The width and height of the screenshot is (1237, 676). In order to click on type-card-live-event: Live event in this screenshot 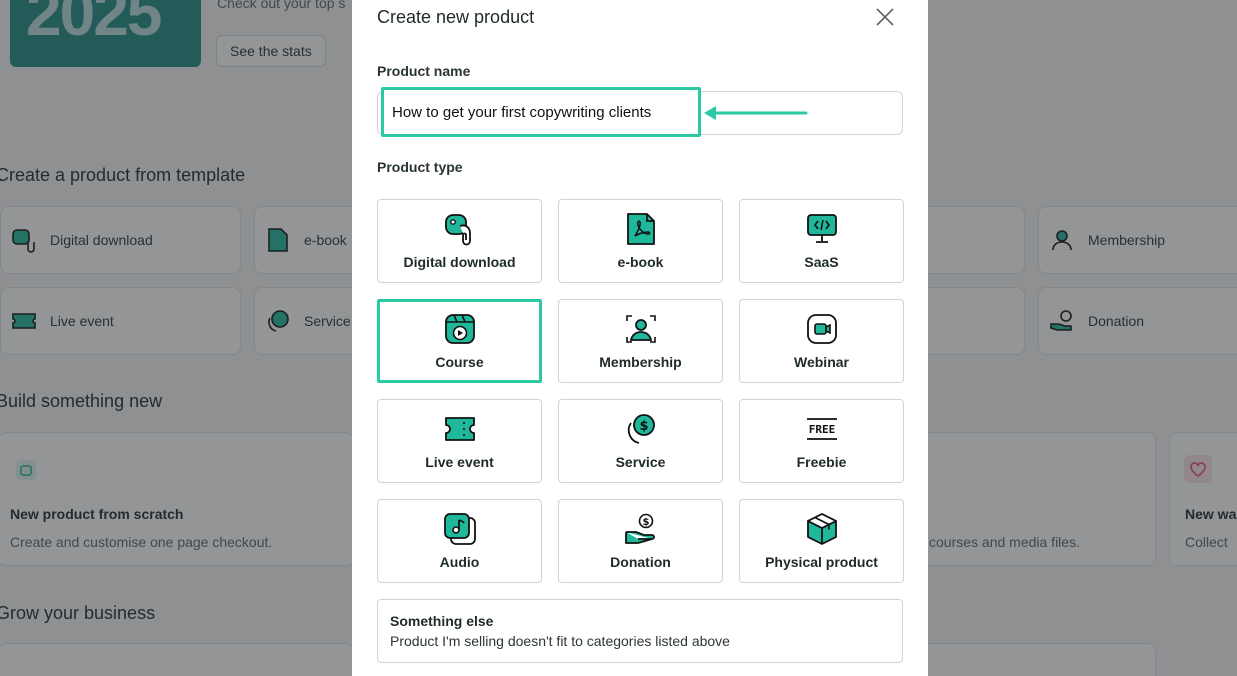, I will do `click(459, 441)`.